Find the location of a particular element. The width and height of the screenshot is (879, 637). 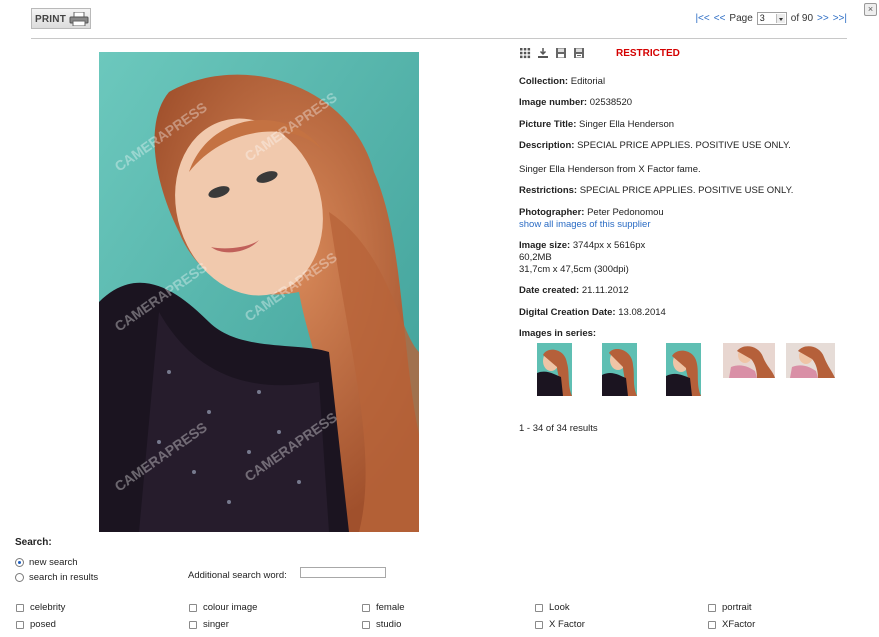

digital-date-value: 13.08.2014 is located at coordinates (642, 312).